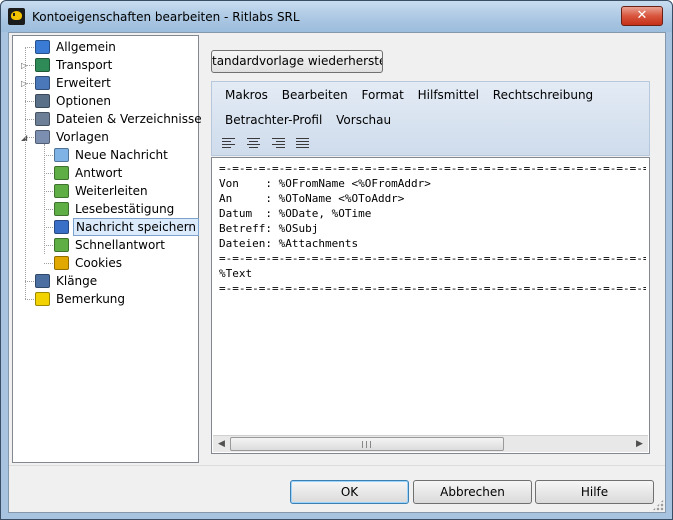  Describe the element at coordinates (642, 16) in the screenshot. I see `close-button: ✕` at that location.